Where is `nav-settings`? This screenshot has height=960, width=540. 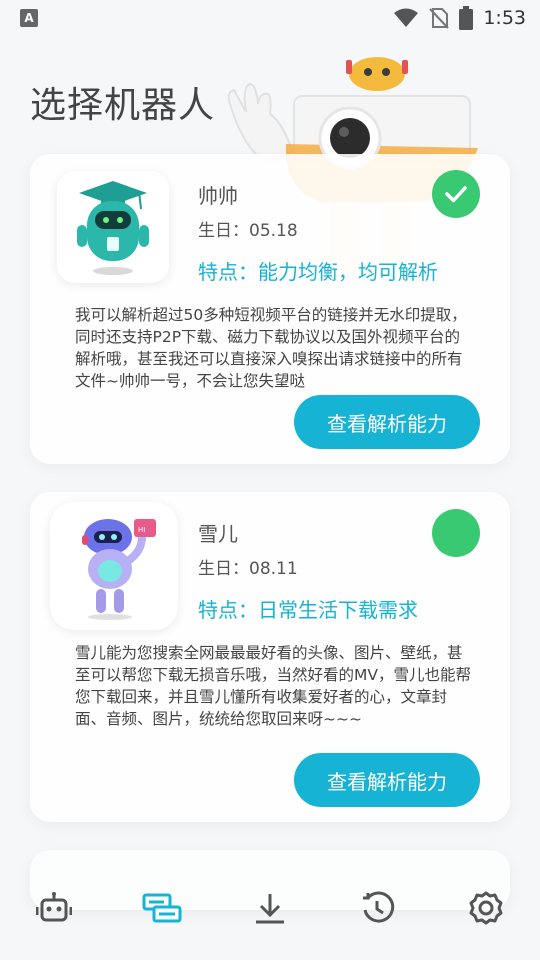
nav-settings is located at coordinates (486, 908).